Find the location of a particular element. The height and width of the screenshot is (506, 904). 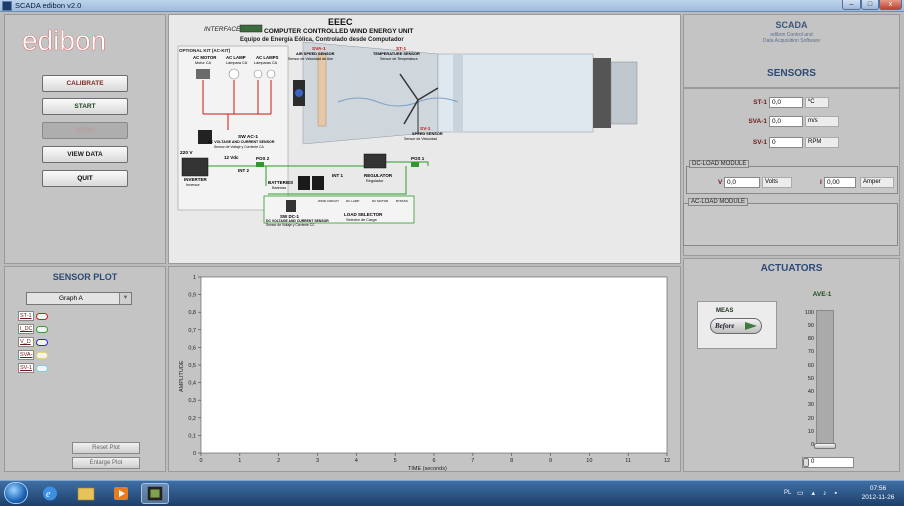

before-button-label: Before is located at coordinates (725, 326).